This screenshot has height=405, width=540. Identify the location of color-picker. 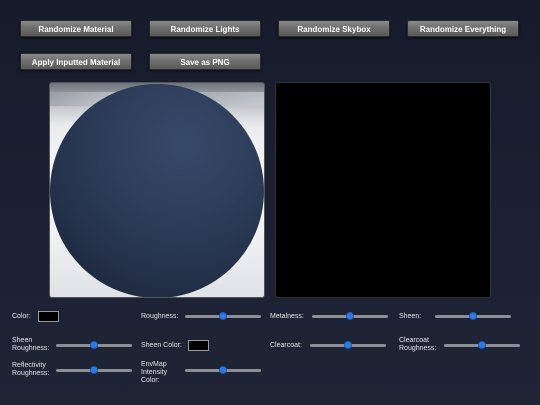
(48, 316).